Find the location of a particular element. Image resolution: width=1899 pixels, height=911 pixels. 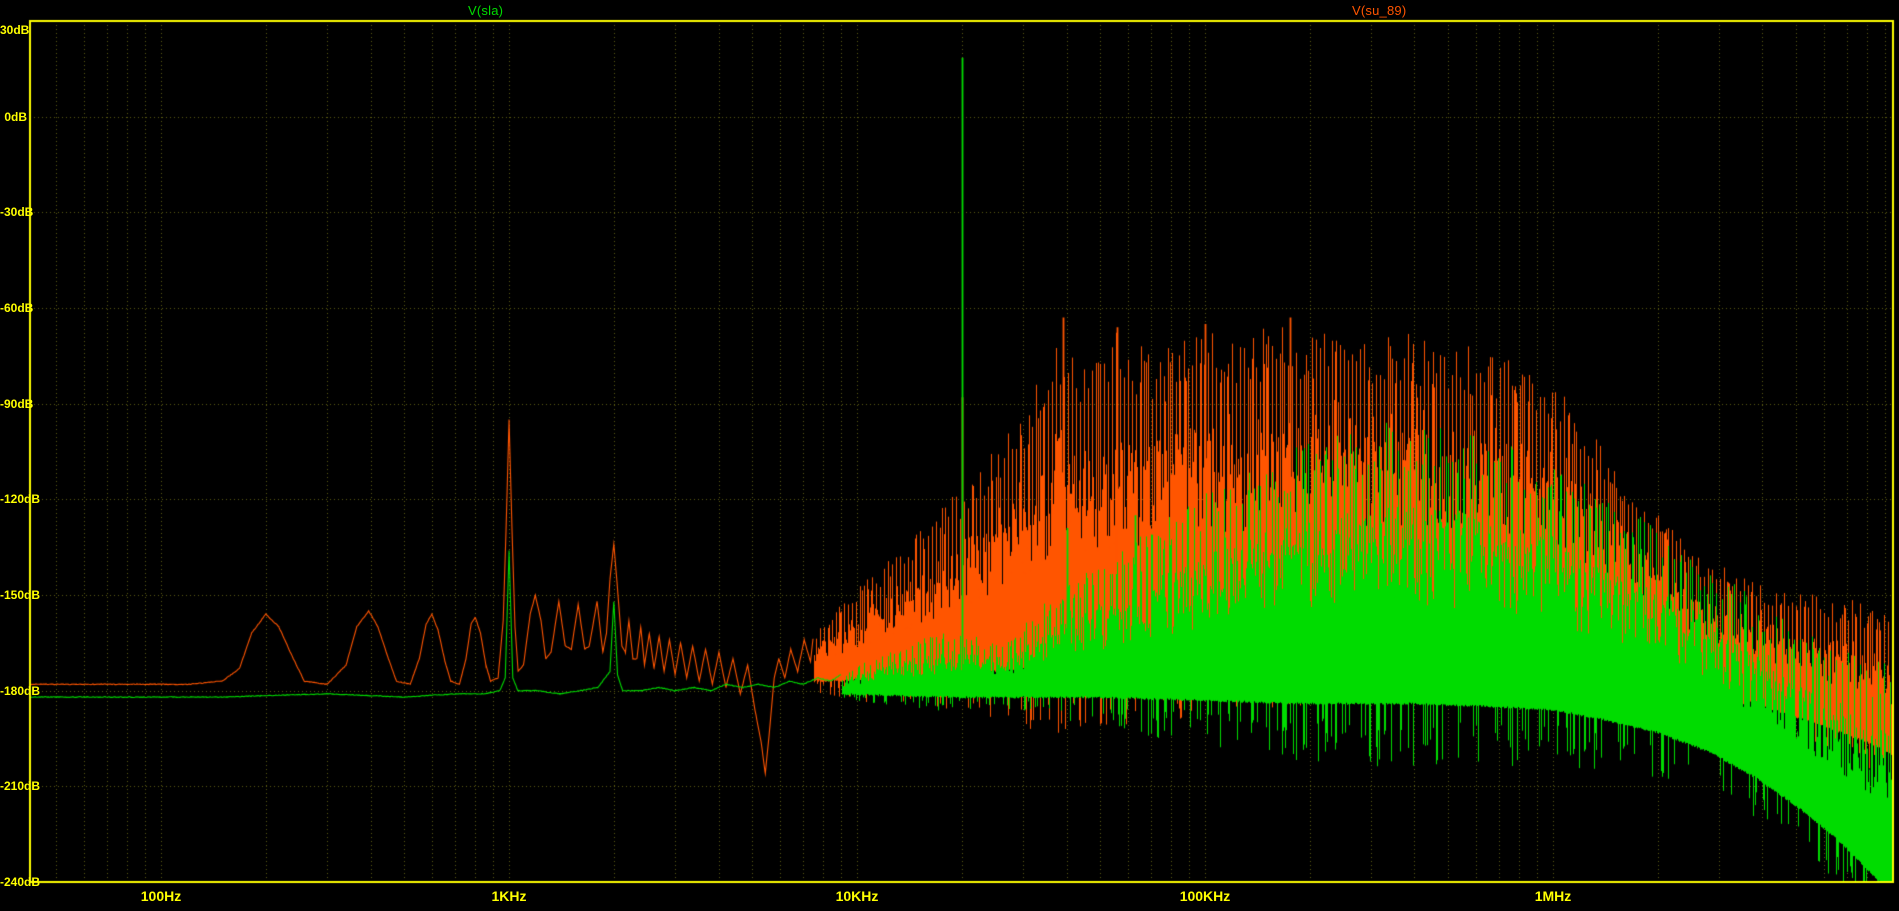

y-axis-tick-label: -60dB is located at coordinates (17, 308).